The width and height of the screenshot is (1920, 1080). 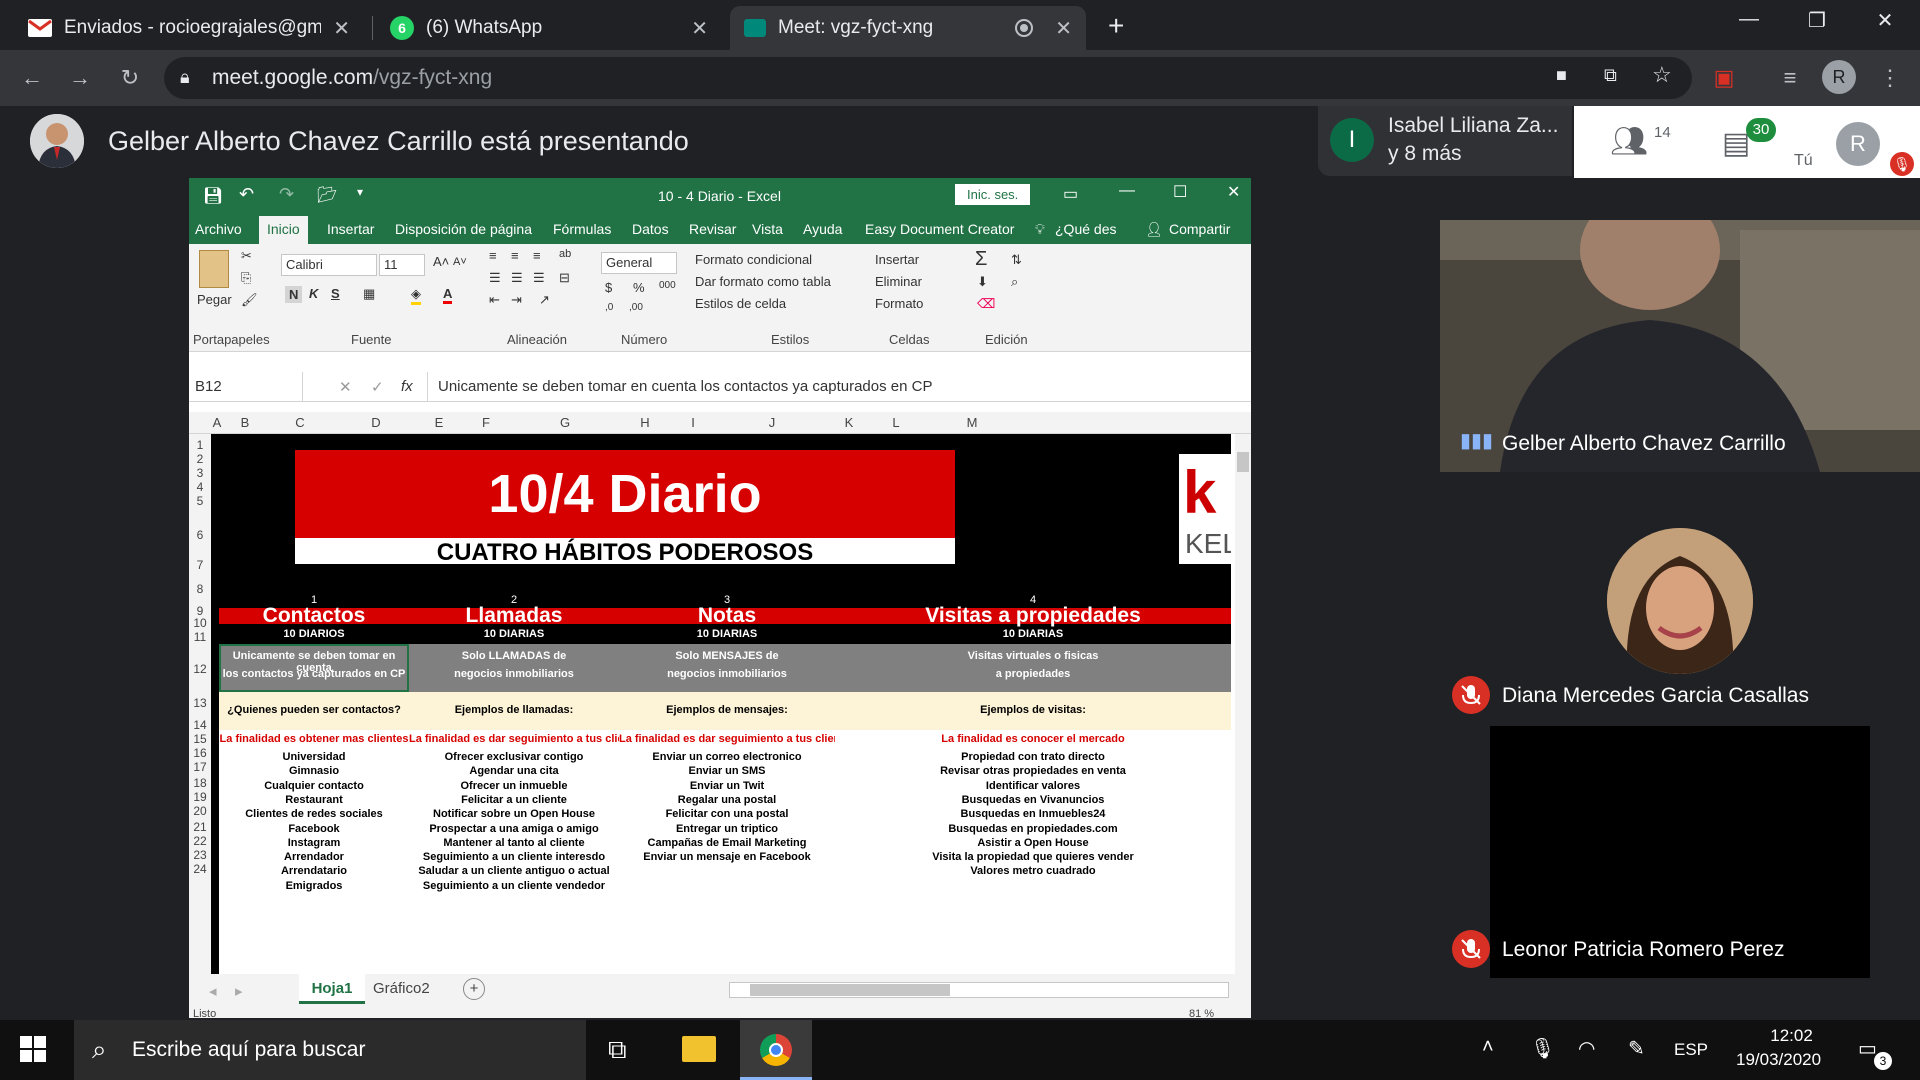 What do you see at coordinates (441, 261) in the screenshot?
I see `grow-font-icon: A˄` at bounding box center [441, 261].